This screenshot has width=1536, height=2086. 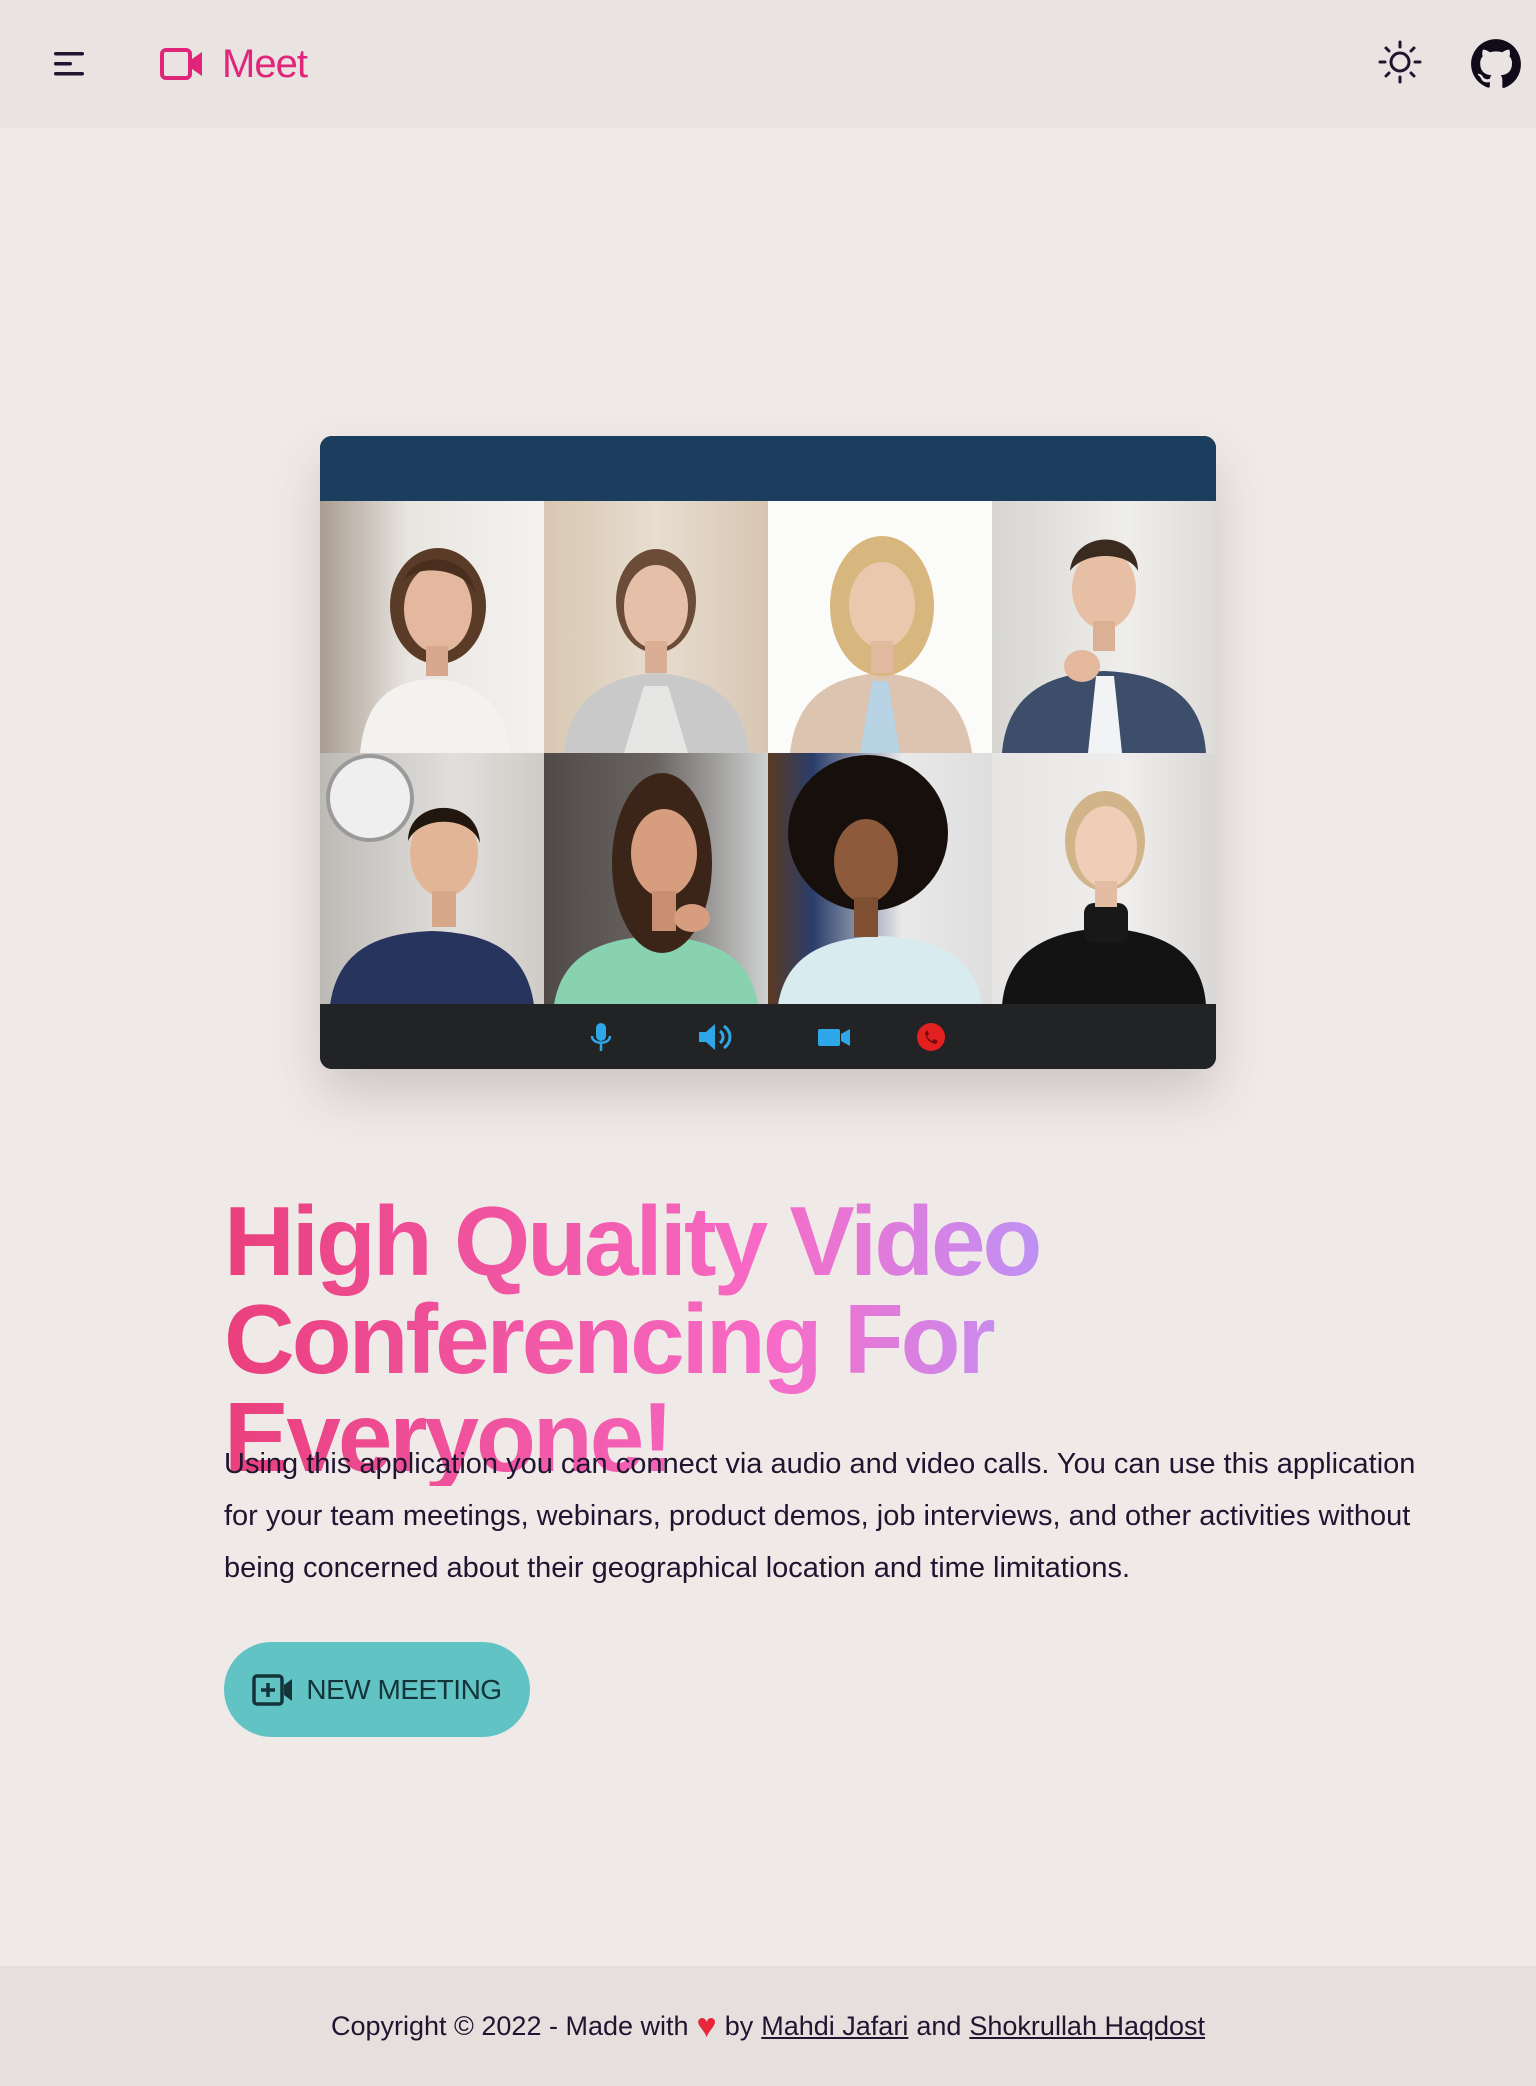 What do you see at coordinates (272, 1689) in the screenshot?
I see `add-video-icon` at bounding box center [272, 1689].